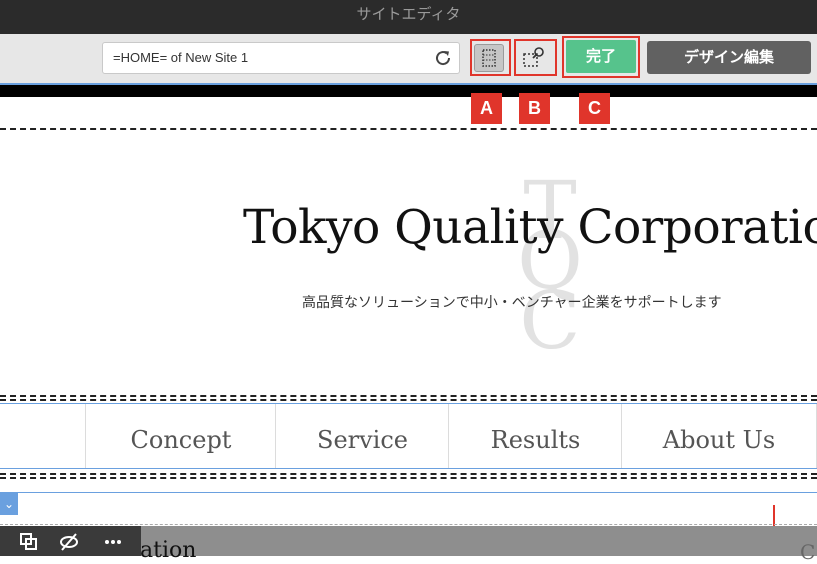 This screenshot has width=817, height=564. What do you see at coordinates (281, 58) in the screenshot?
I see `page-url-field: =HOME= of New Site 1` at bounding box center [281, 58].